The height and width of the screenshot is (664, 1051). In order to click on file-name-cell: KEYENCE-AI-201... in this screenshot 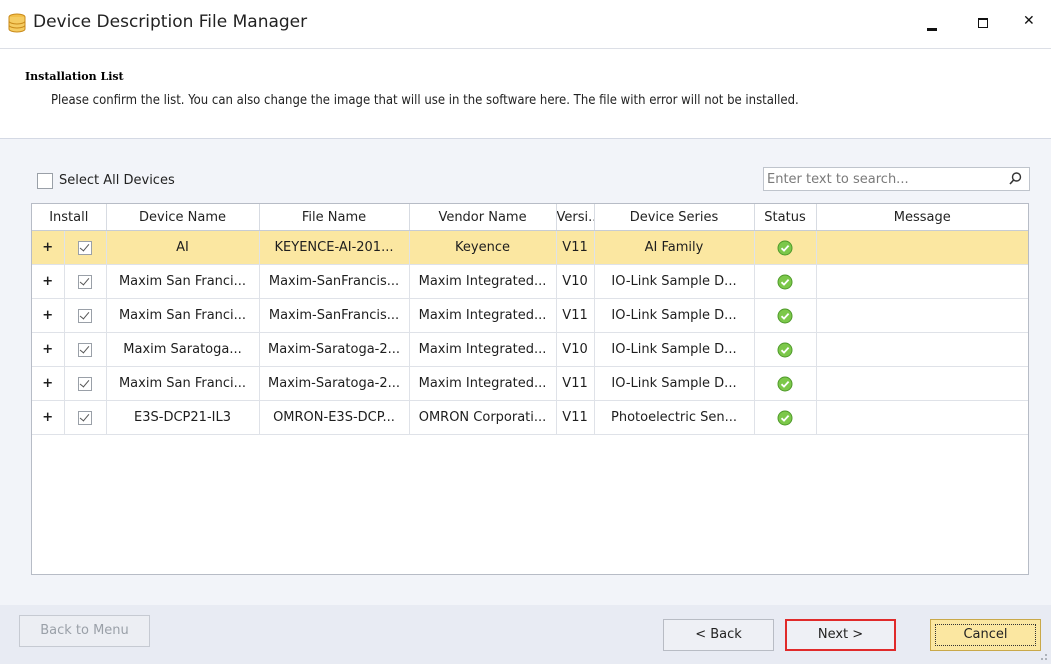, I will do `click(334, 247)`.